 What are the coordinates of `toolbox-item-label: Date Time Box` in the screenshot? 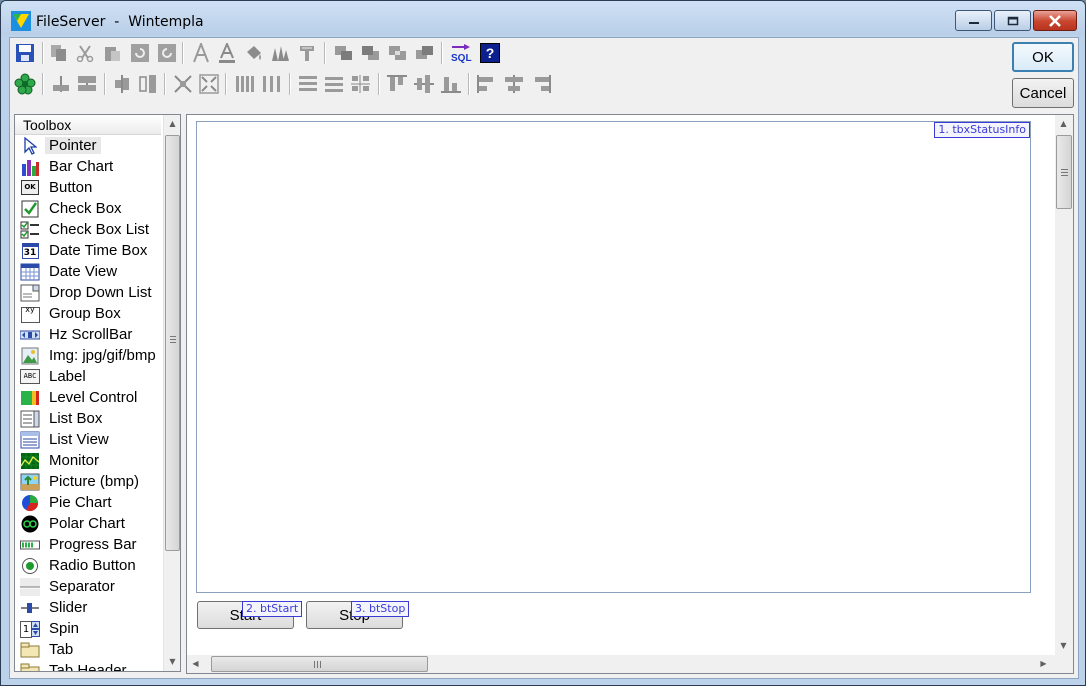 It's located at (98, 250).